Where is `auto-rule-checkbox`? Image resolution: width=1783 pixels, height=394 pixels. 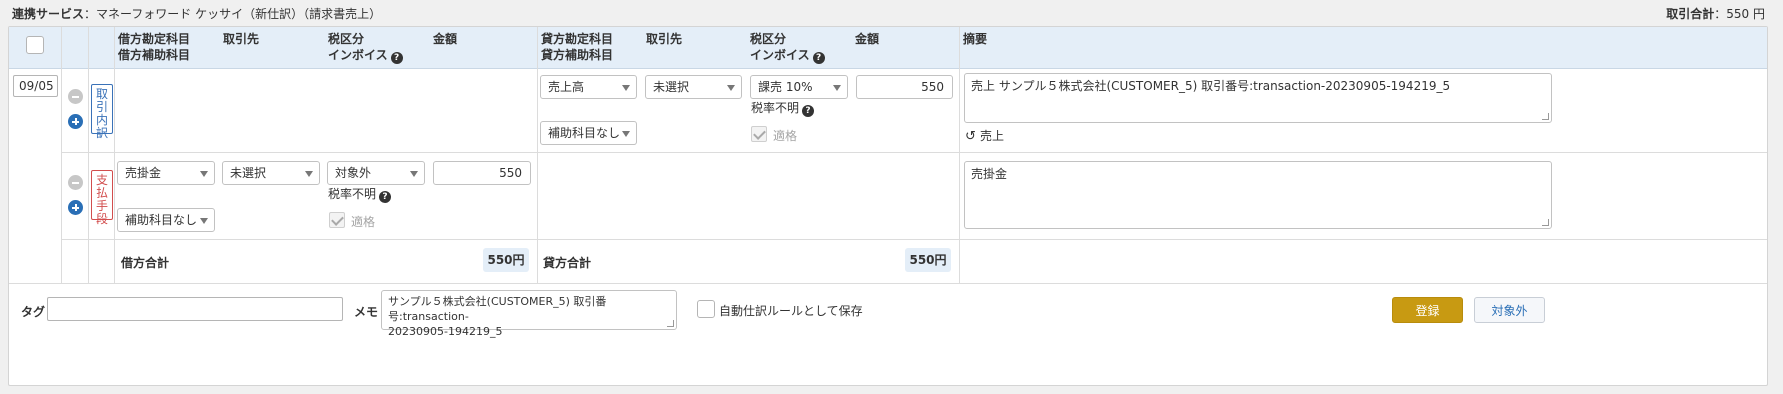
auto-rule-checkbox is located at coordinates (706, 309).